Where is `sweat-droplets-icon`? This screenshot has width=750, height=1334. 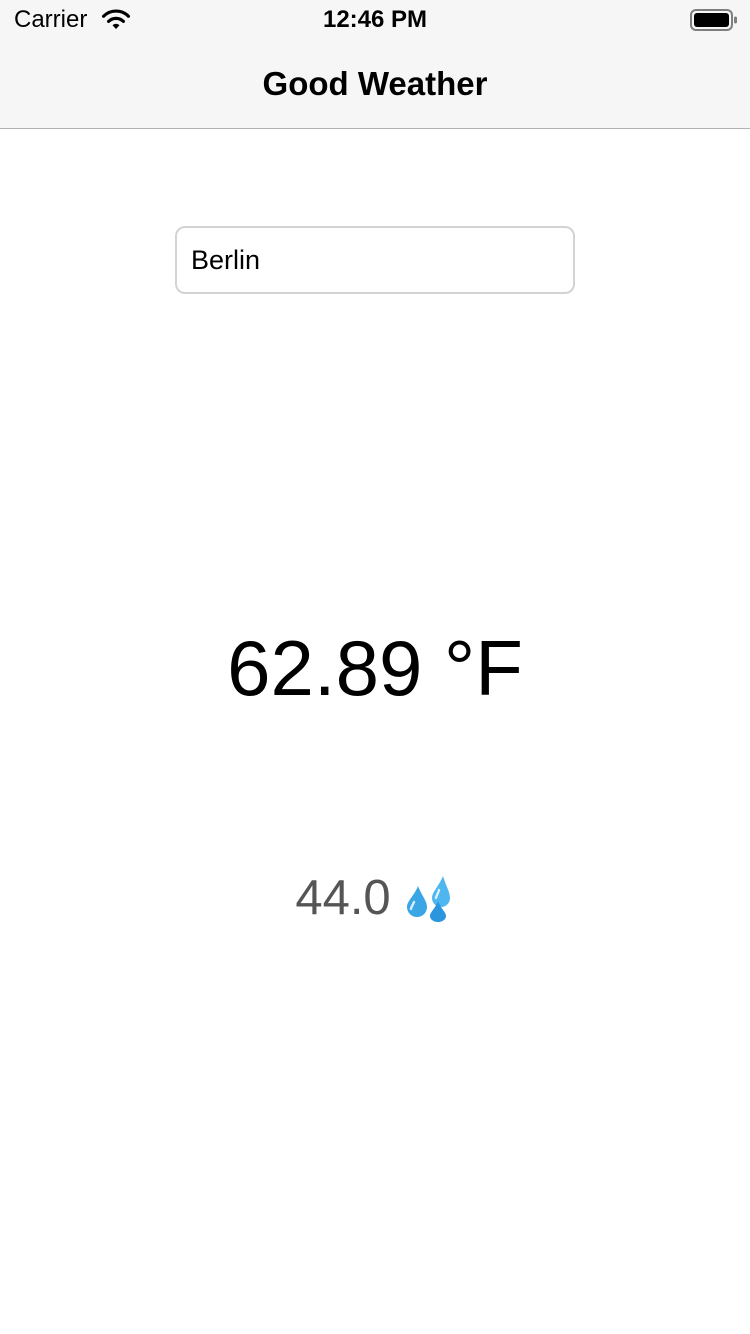
sweat-droplets-icon is located at coordinates (428, 899).